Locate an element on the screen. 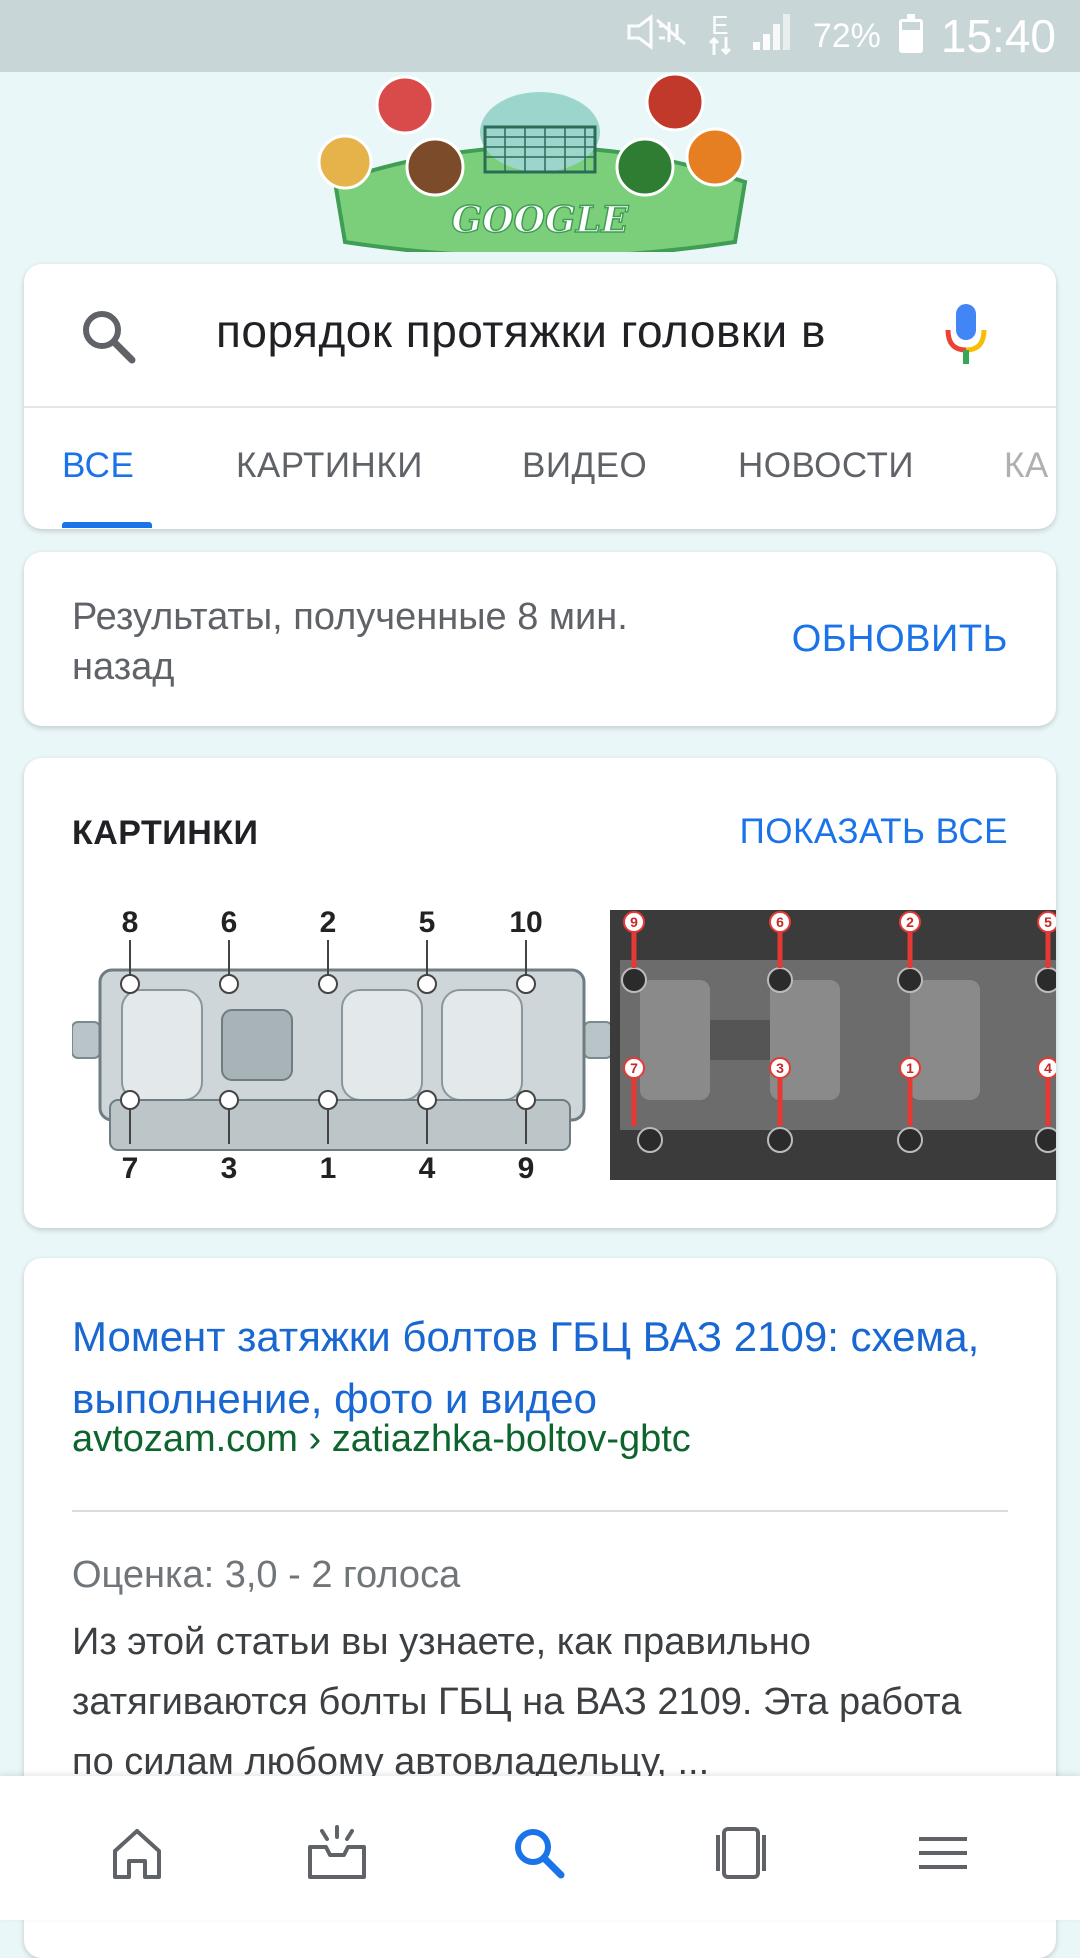 This screenshot has width=1080, height=1958. battery-percent: 72% is located at coordinates (846, 35).